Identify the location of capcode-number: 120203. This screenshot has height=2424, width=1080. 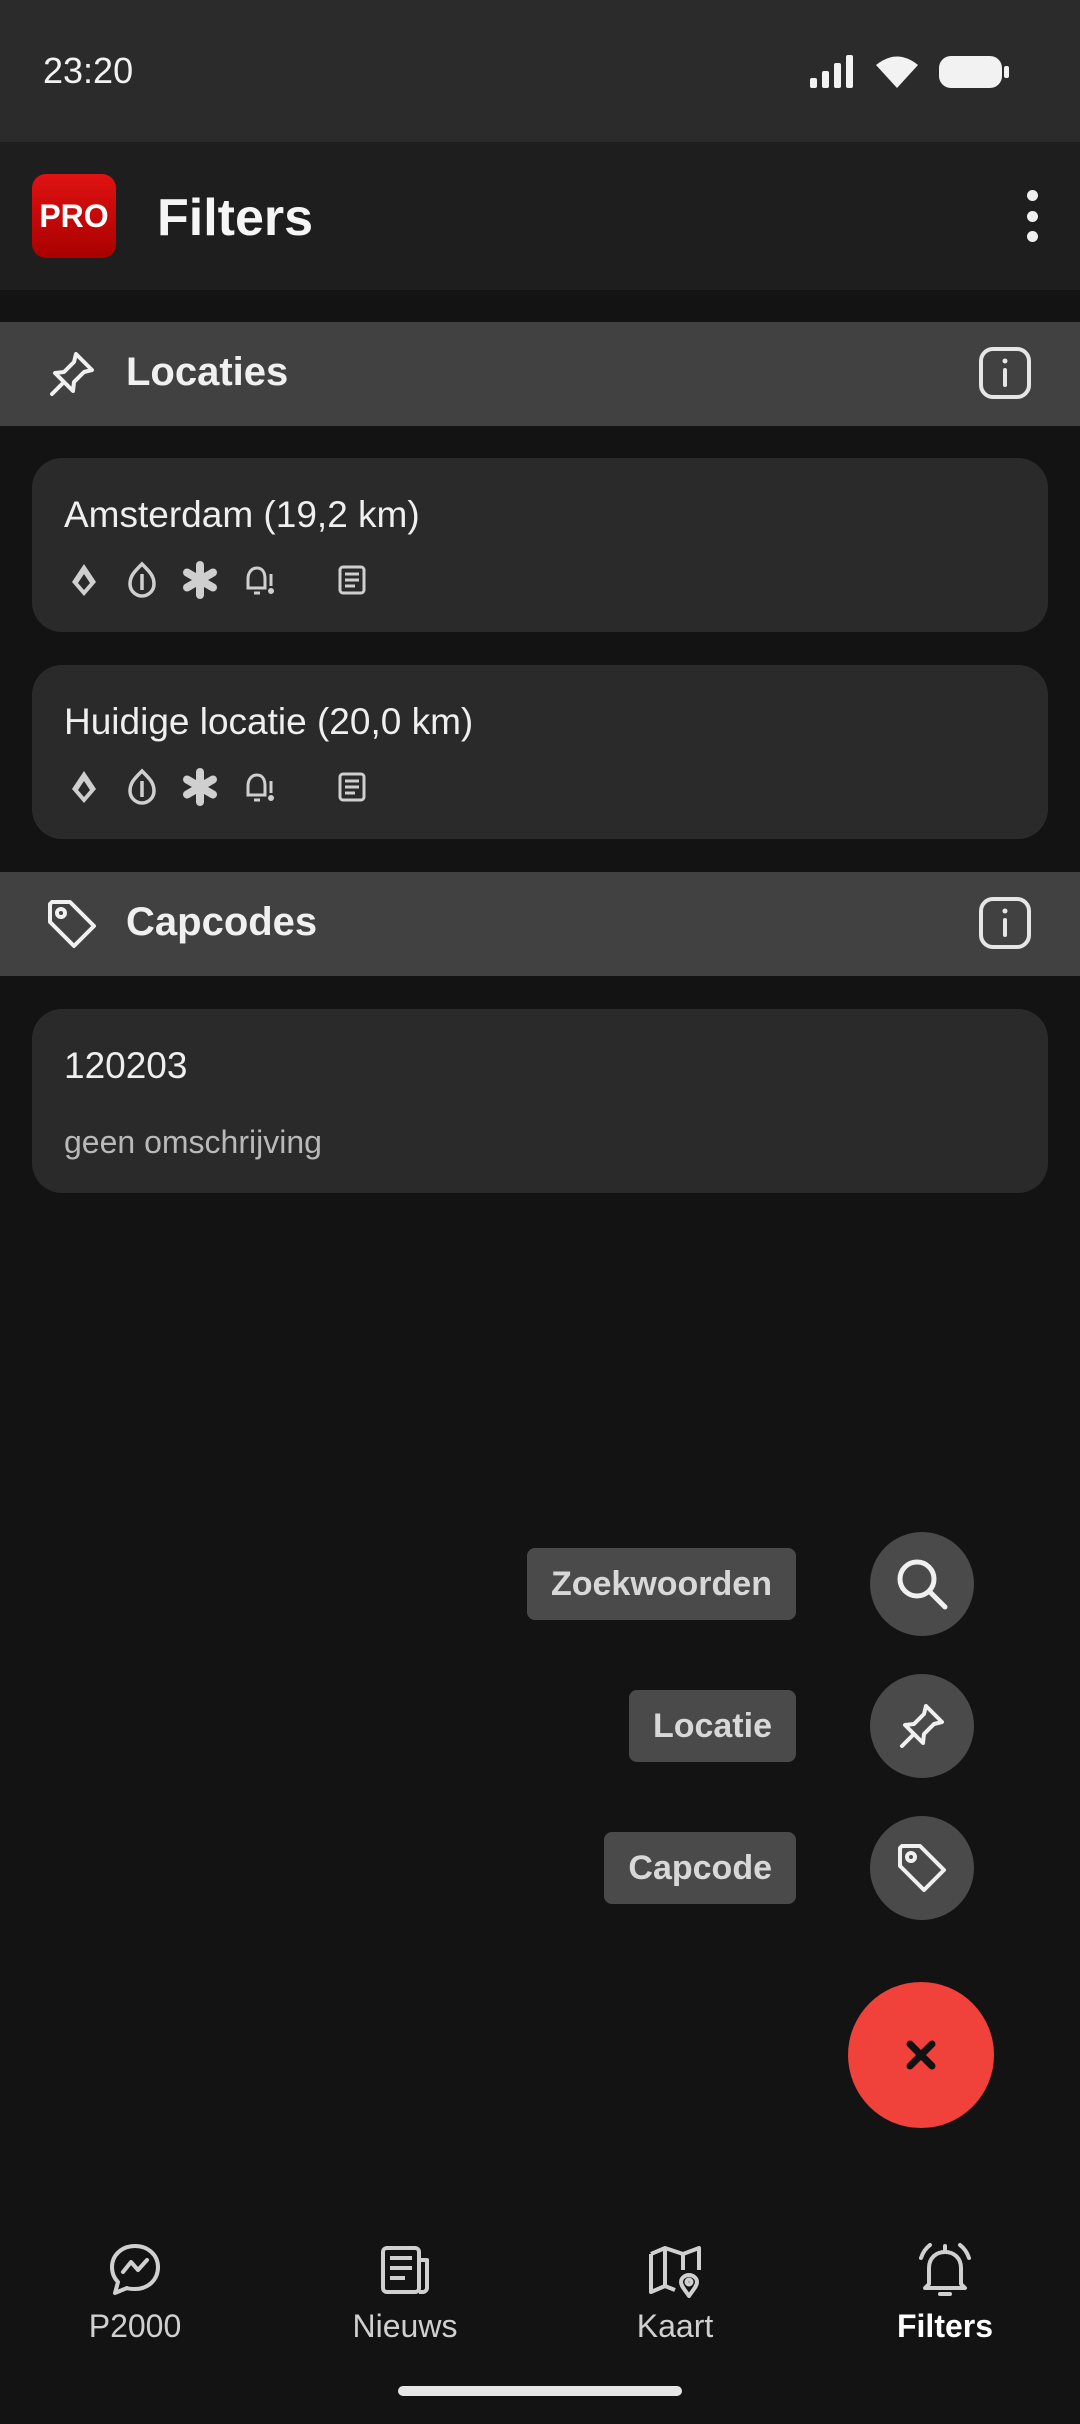
(126, 1065).